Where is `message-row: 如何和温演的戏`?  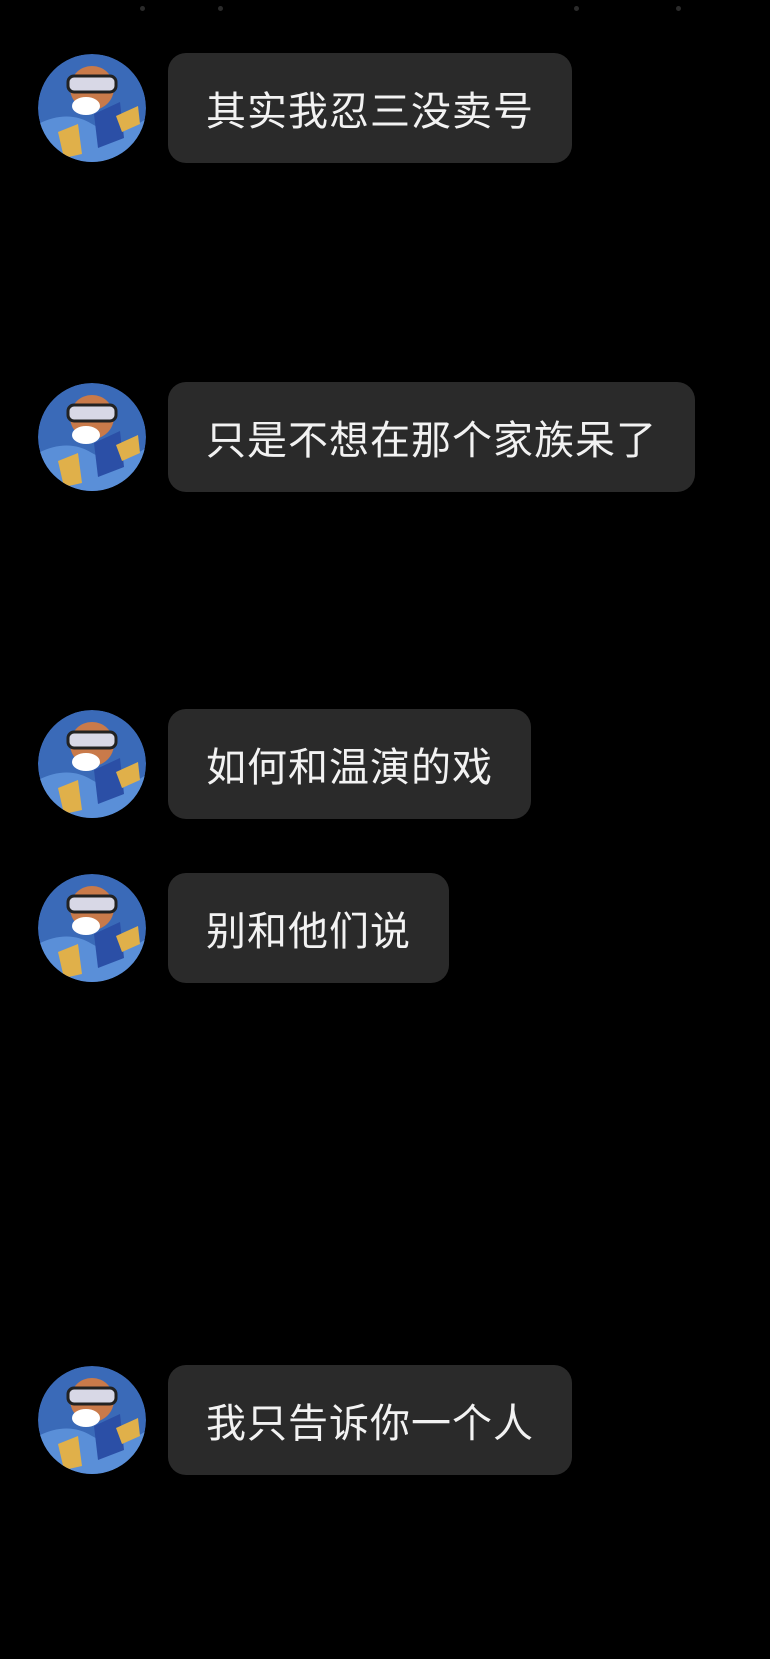
message-row: 如何和温演的戏 is located at coordinates (284, 764).